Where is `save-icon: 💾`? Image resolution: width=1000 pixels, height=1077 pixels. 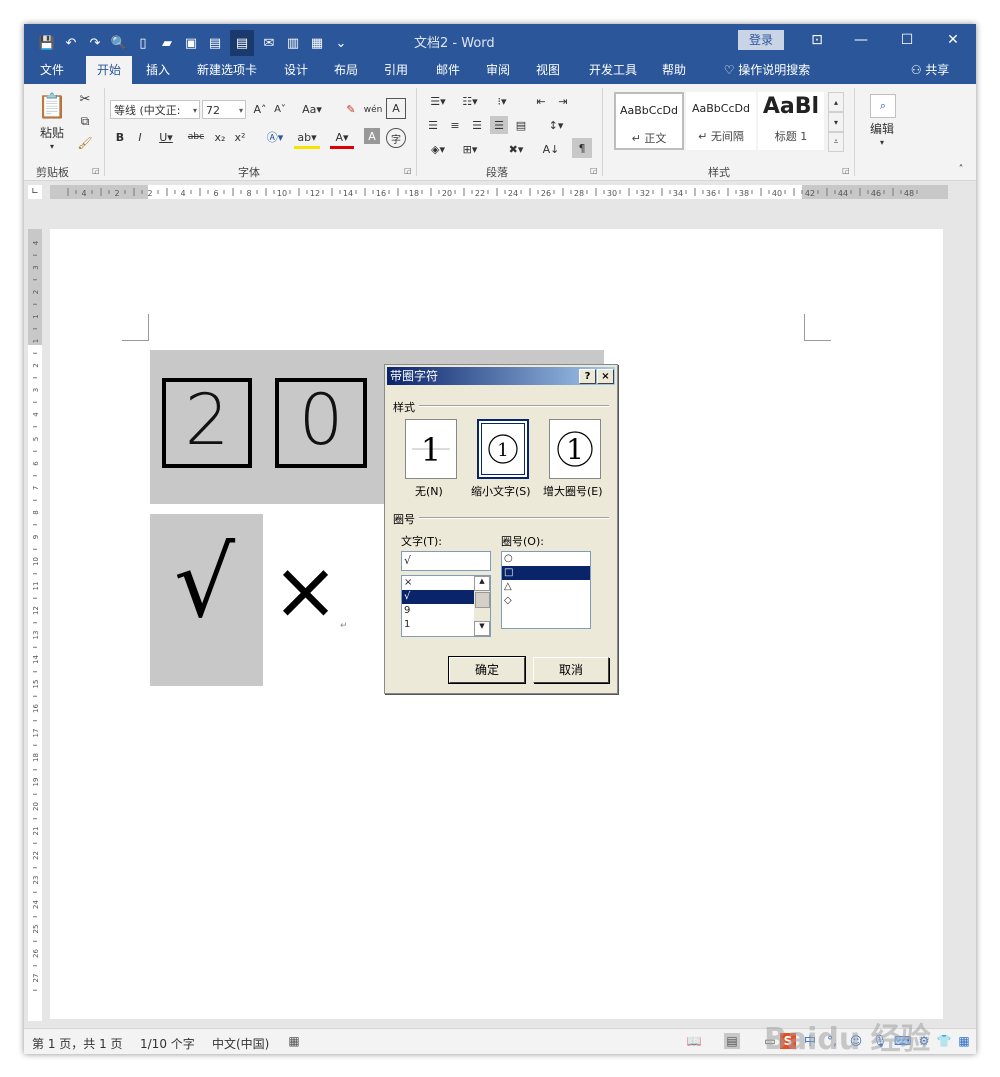 save-icon: 💾 is located at coordinates (47, 43).